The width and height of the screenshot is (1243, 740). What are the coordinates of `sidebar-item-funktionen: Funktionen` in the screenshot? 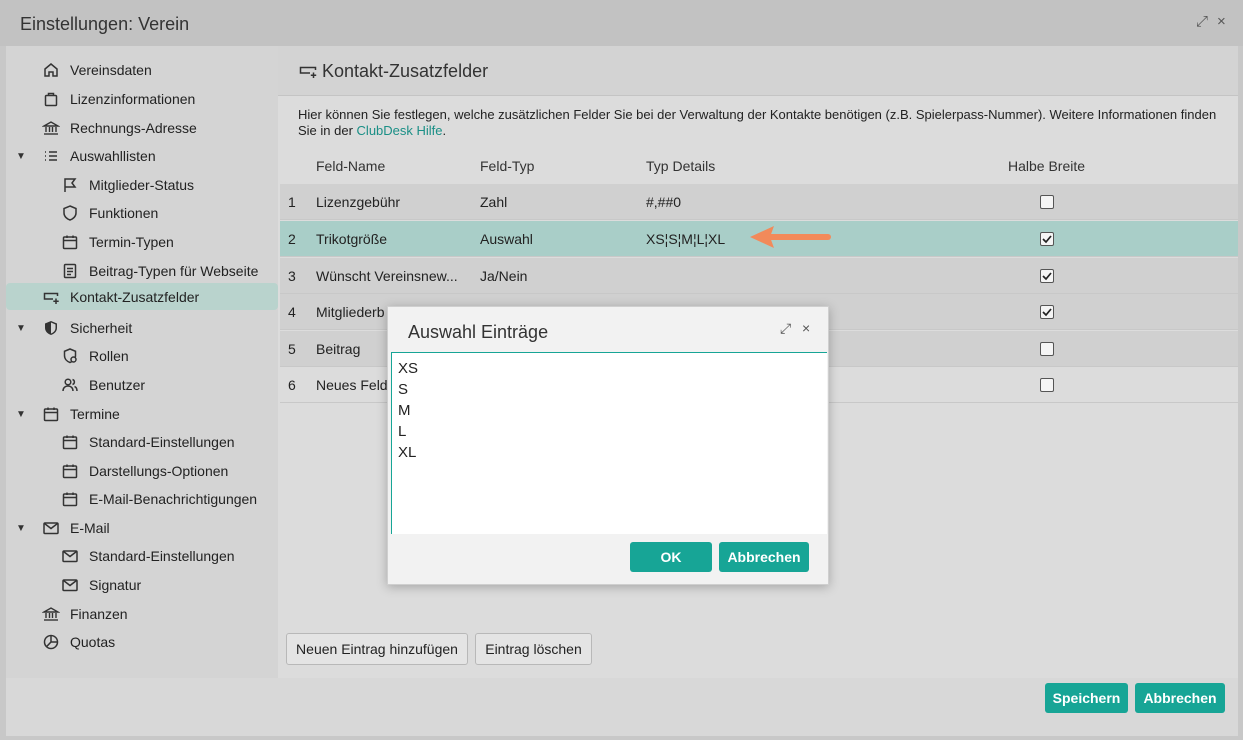 It's located at (109, 213).